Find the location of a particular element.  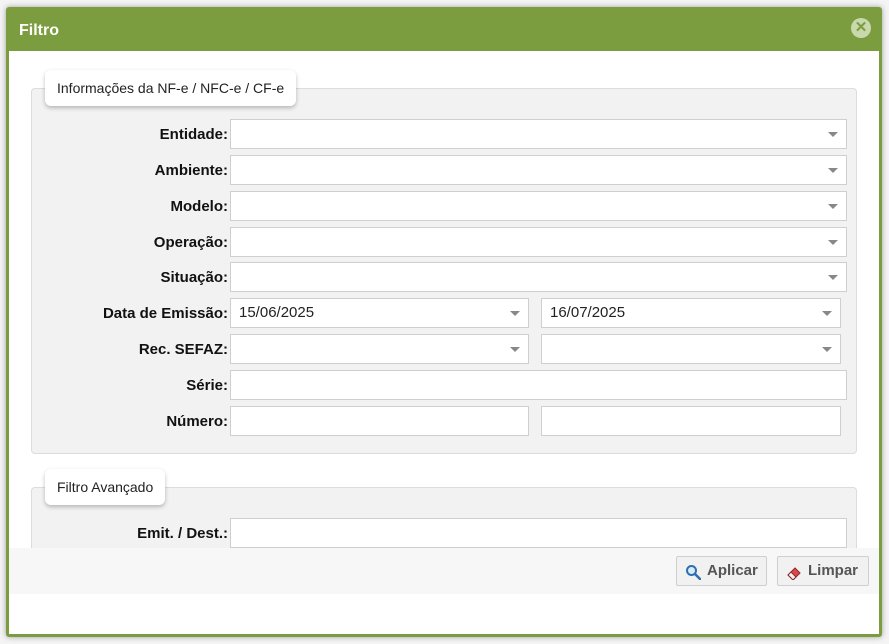

operacao-label: Operação: is located at coordinates (190, 242).